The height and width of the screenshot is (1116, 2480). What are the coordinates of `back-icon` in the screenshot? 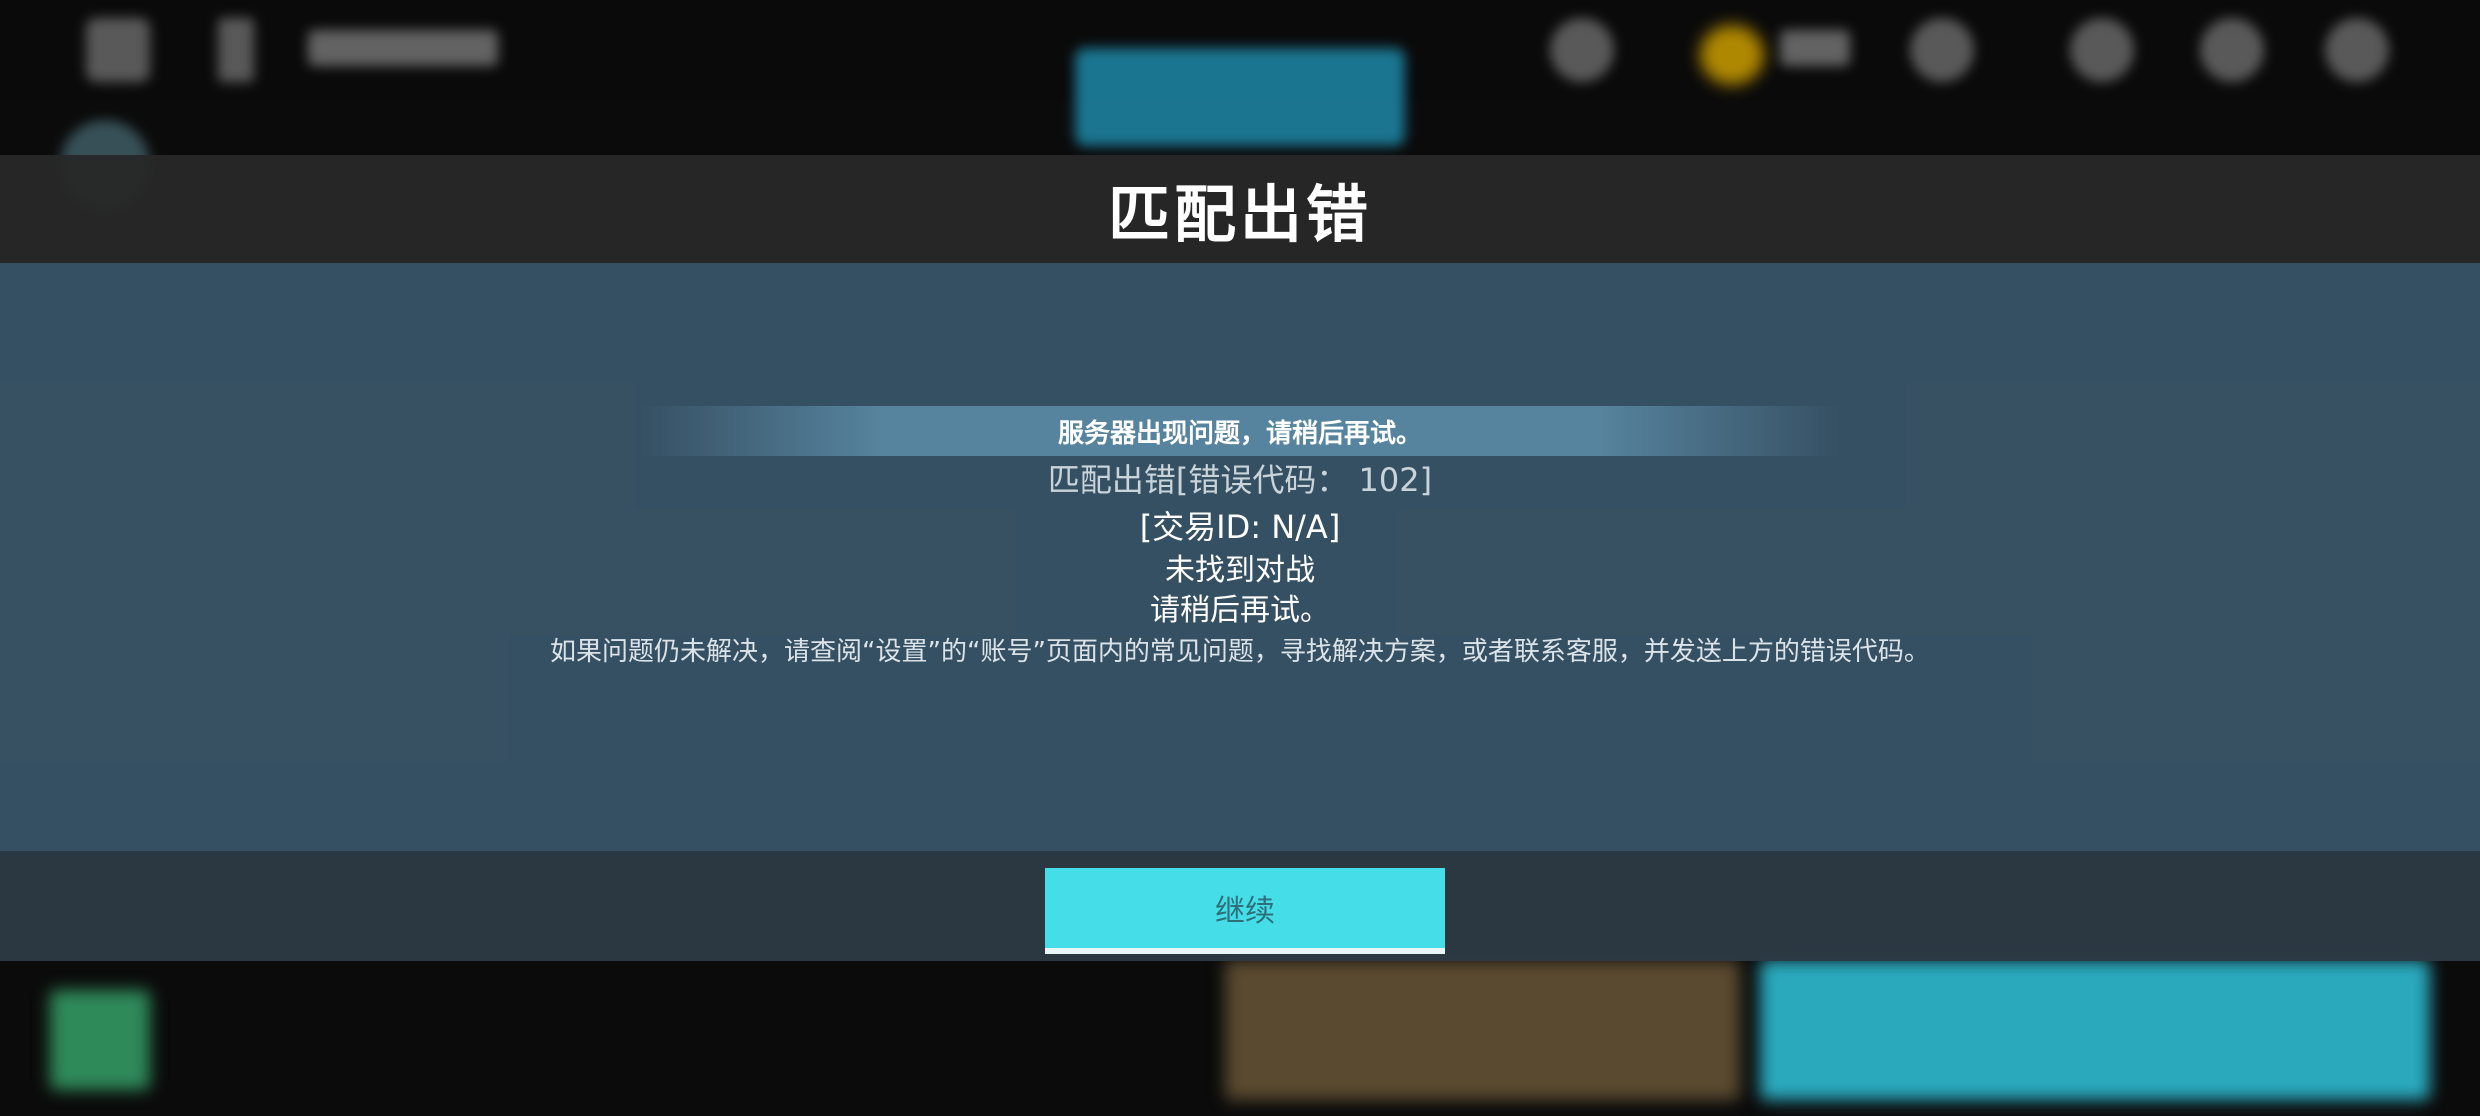 It's located at (236, 50).